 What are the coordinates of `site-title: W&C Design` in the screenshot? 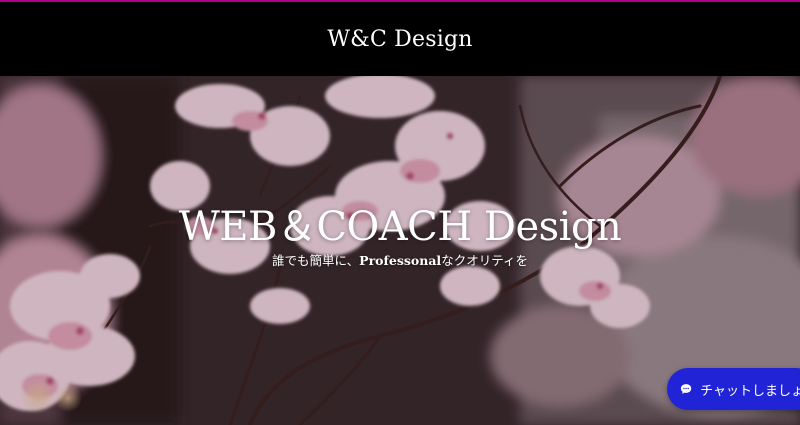 It's located at (399, 39).